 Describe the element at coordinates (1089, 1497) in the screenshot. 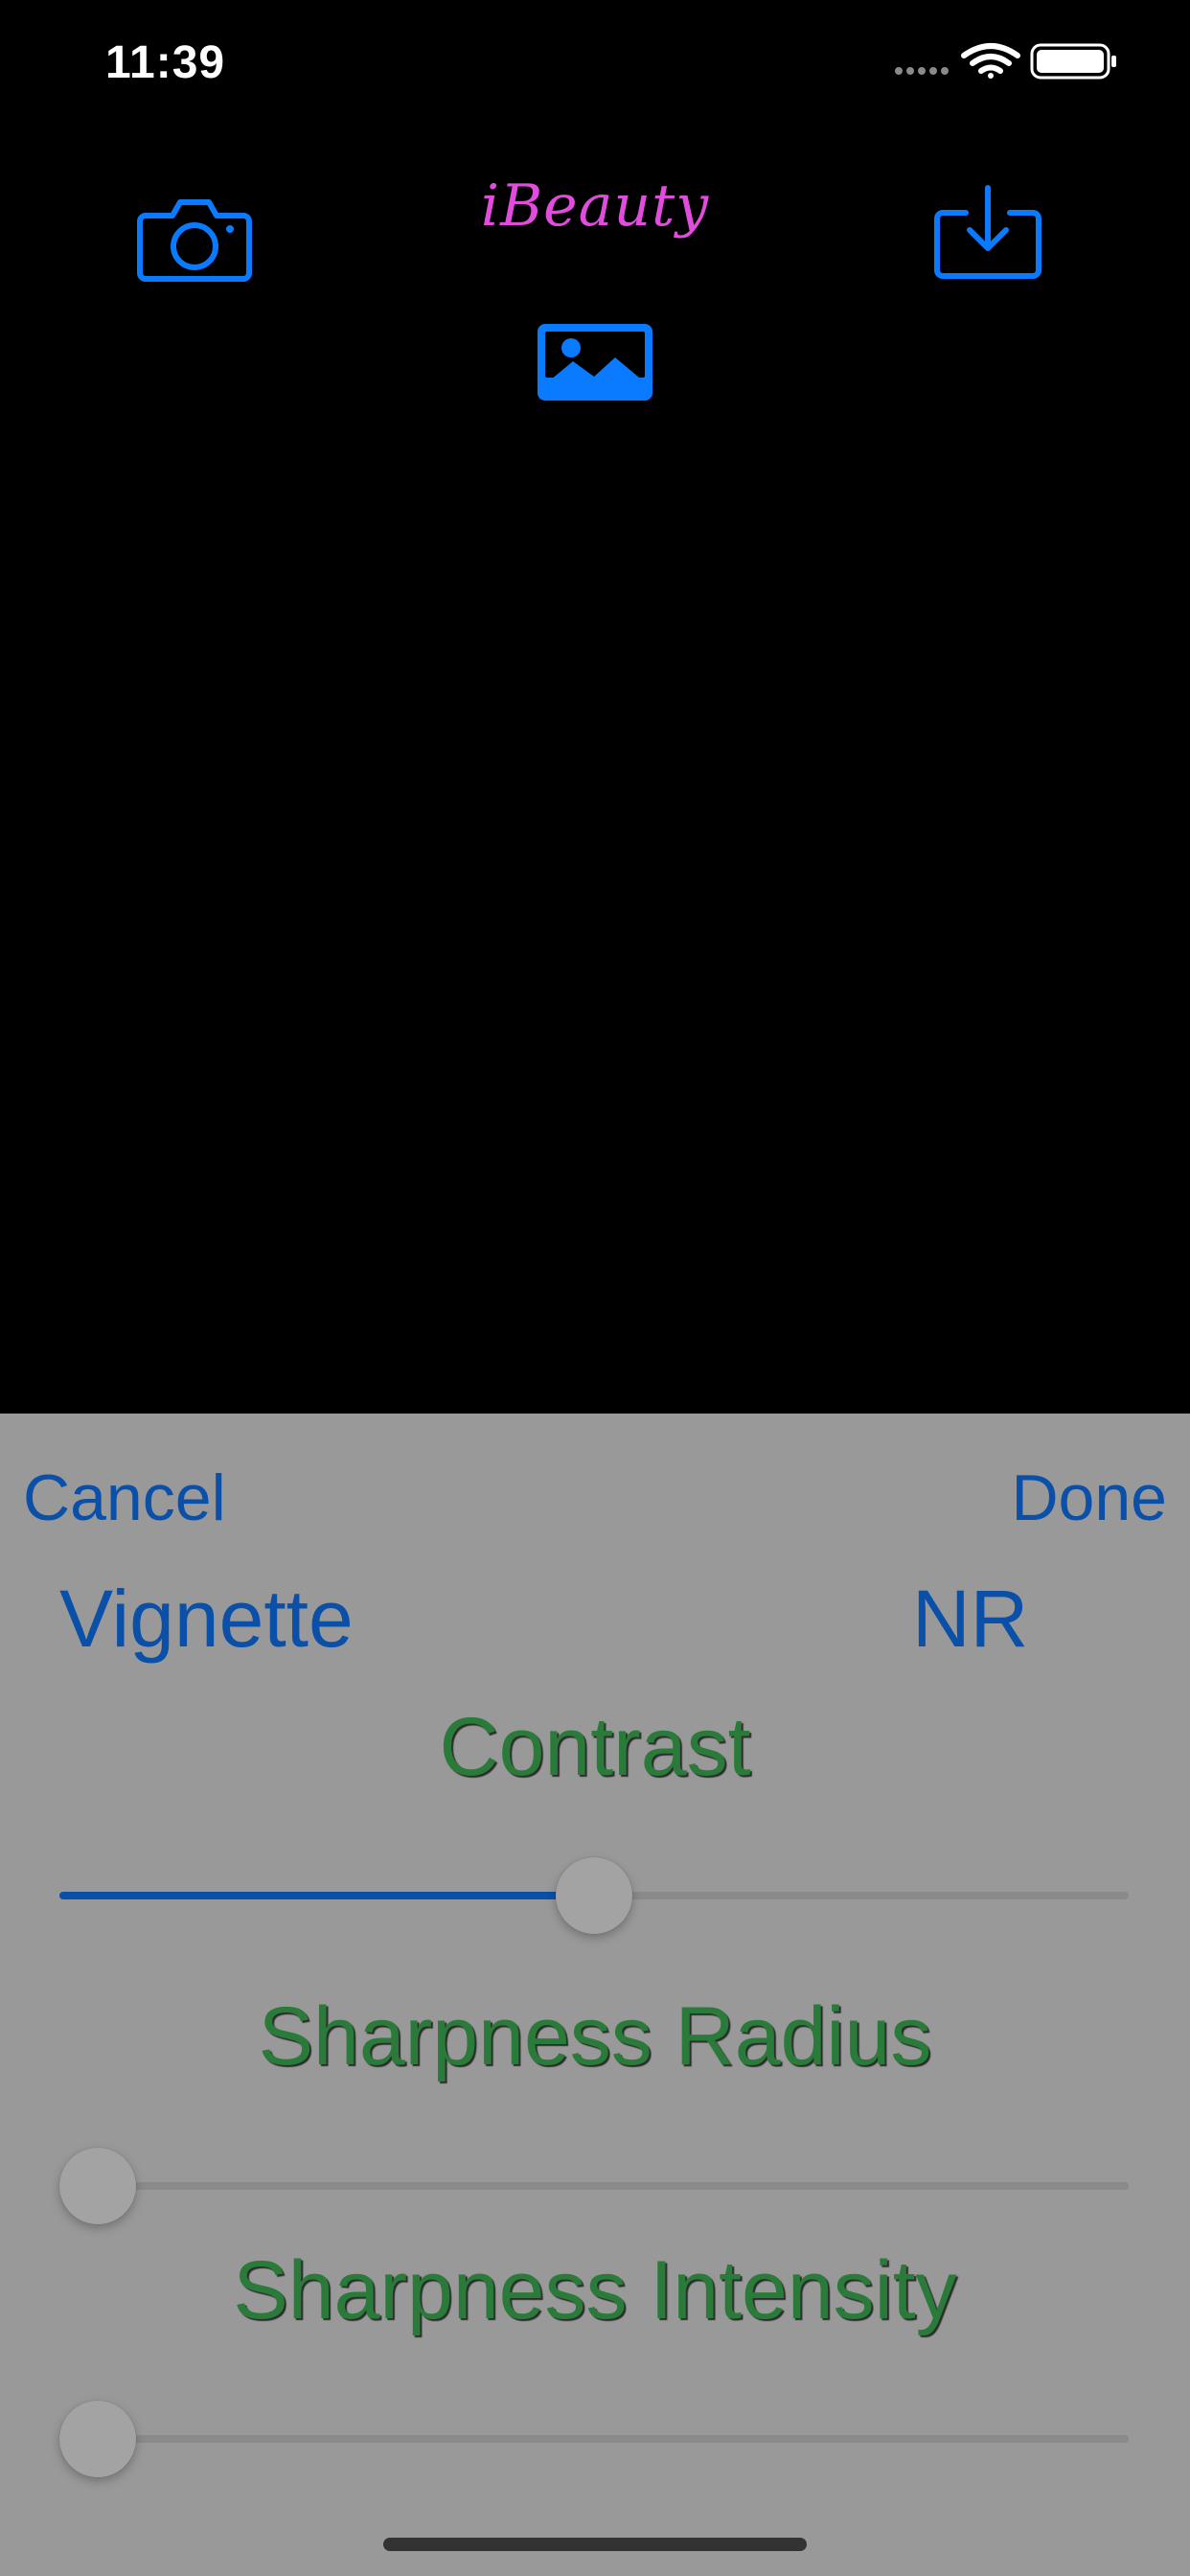

I see `done-button: Done` at that location.